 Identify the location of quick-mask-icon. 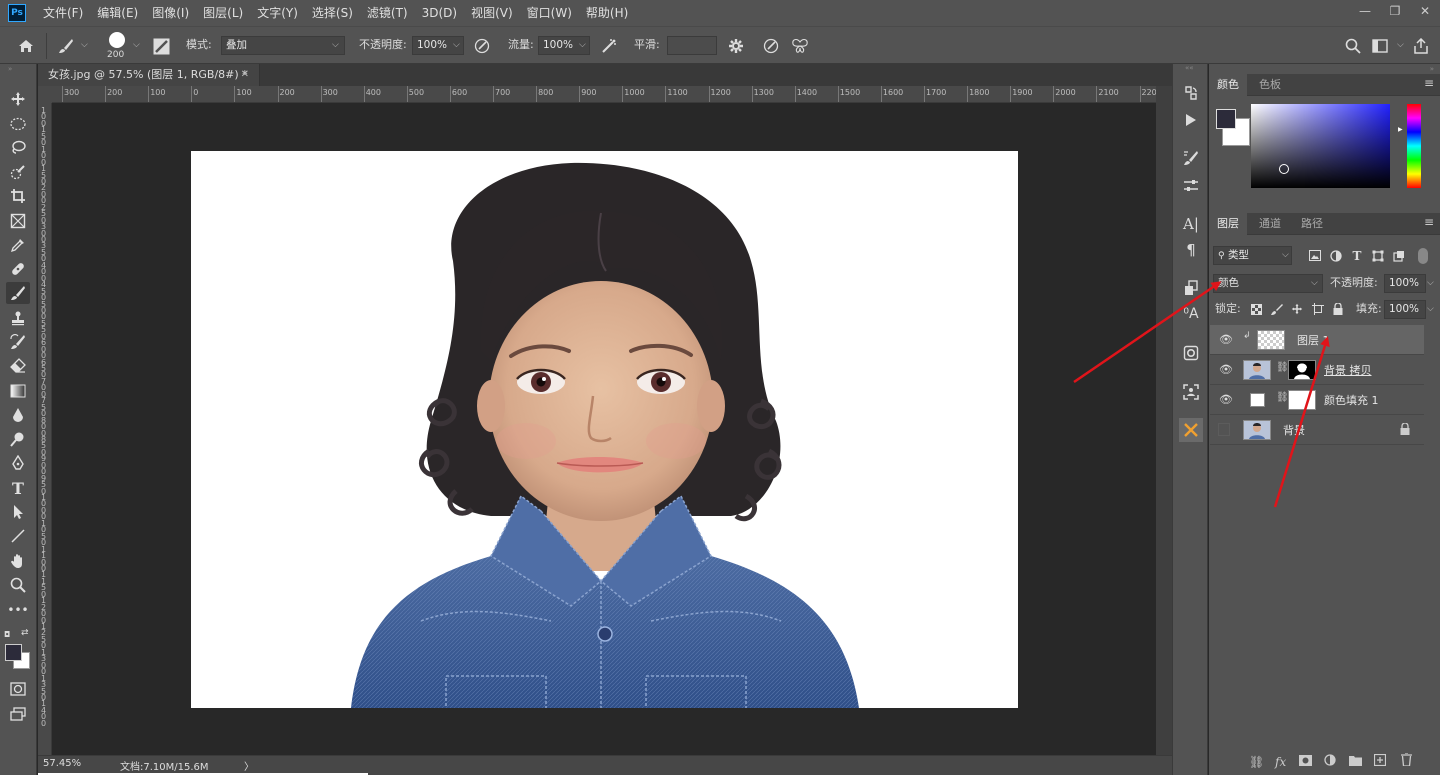
(18, 689).